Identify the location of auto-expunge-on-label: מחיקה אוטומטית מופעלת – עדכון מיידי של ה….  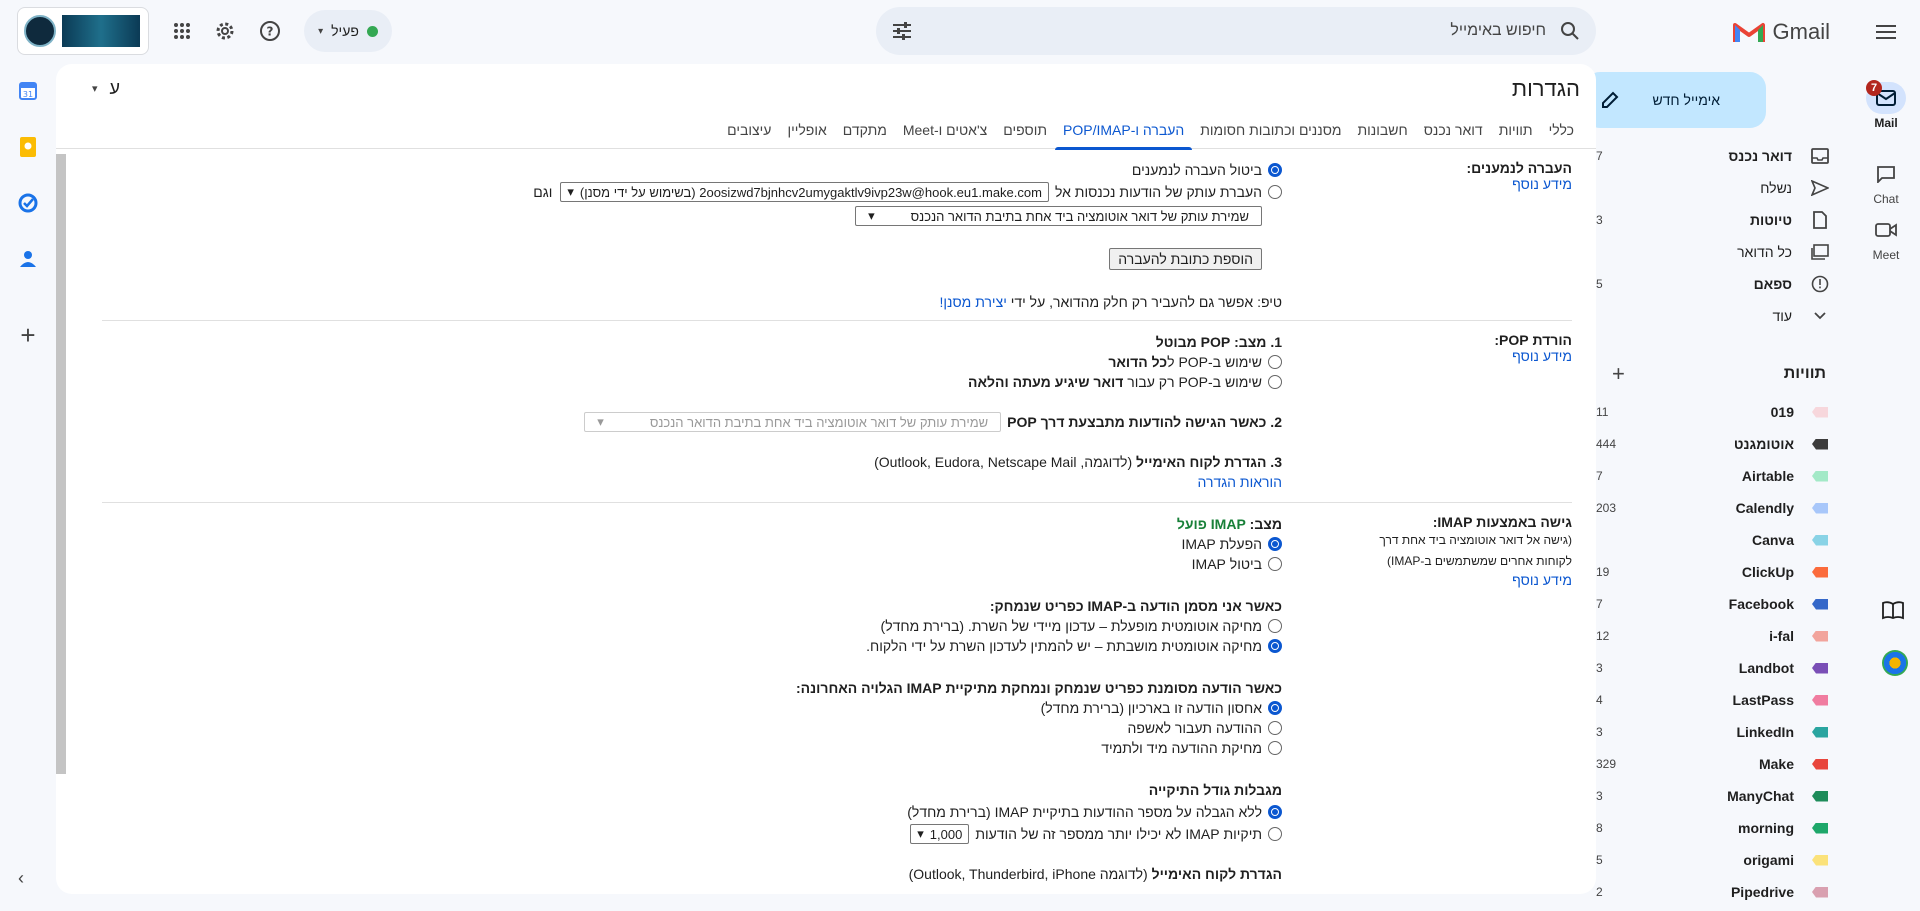
(1071, 626).